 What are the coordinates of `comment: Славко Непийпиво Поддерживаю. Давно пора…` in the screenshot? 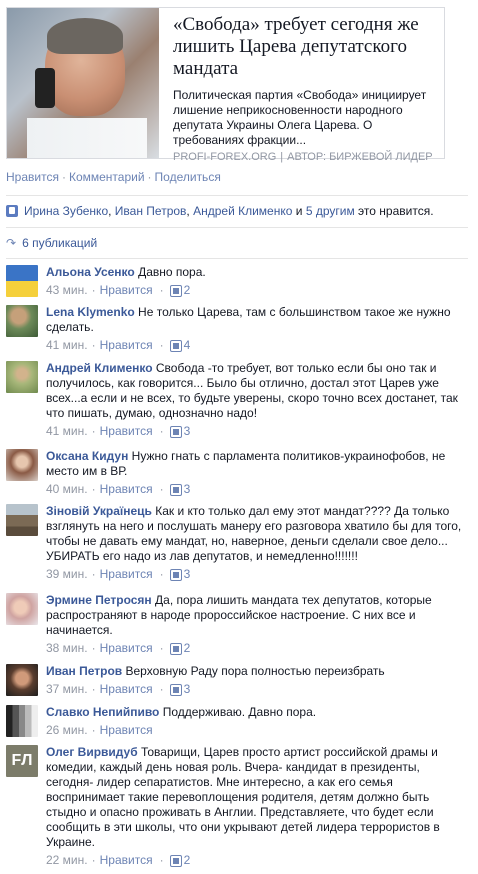 It's located at (237, 721).